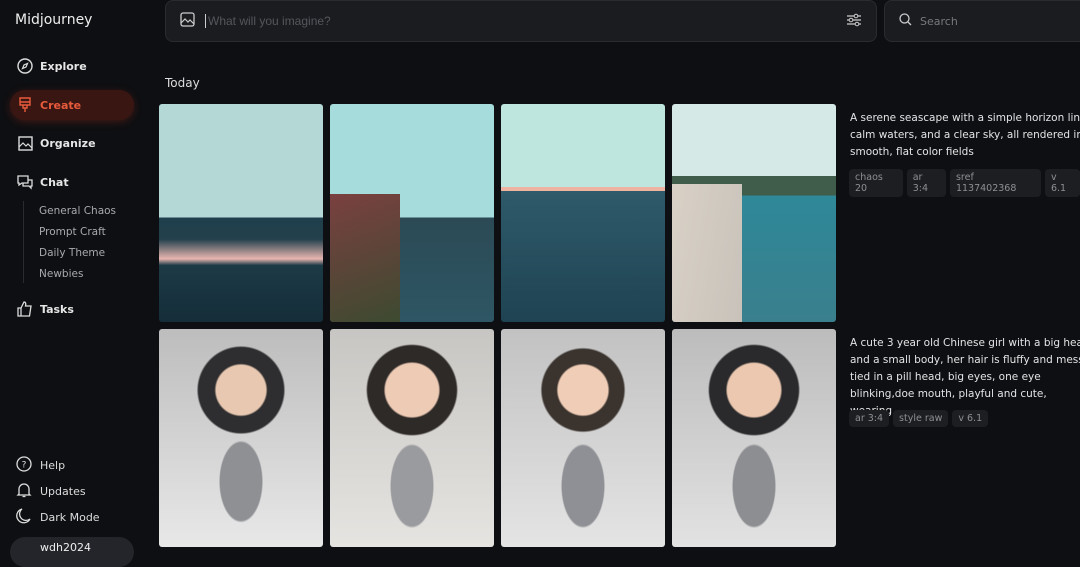 The width and height of the screenshot is (1080, 567). Describe the element at coordinates (525, 21) in the screenshot. I see `prompt-input` at that location.